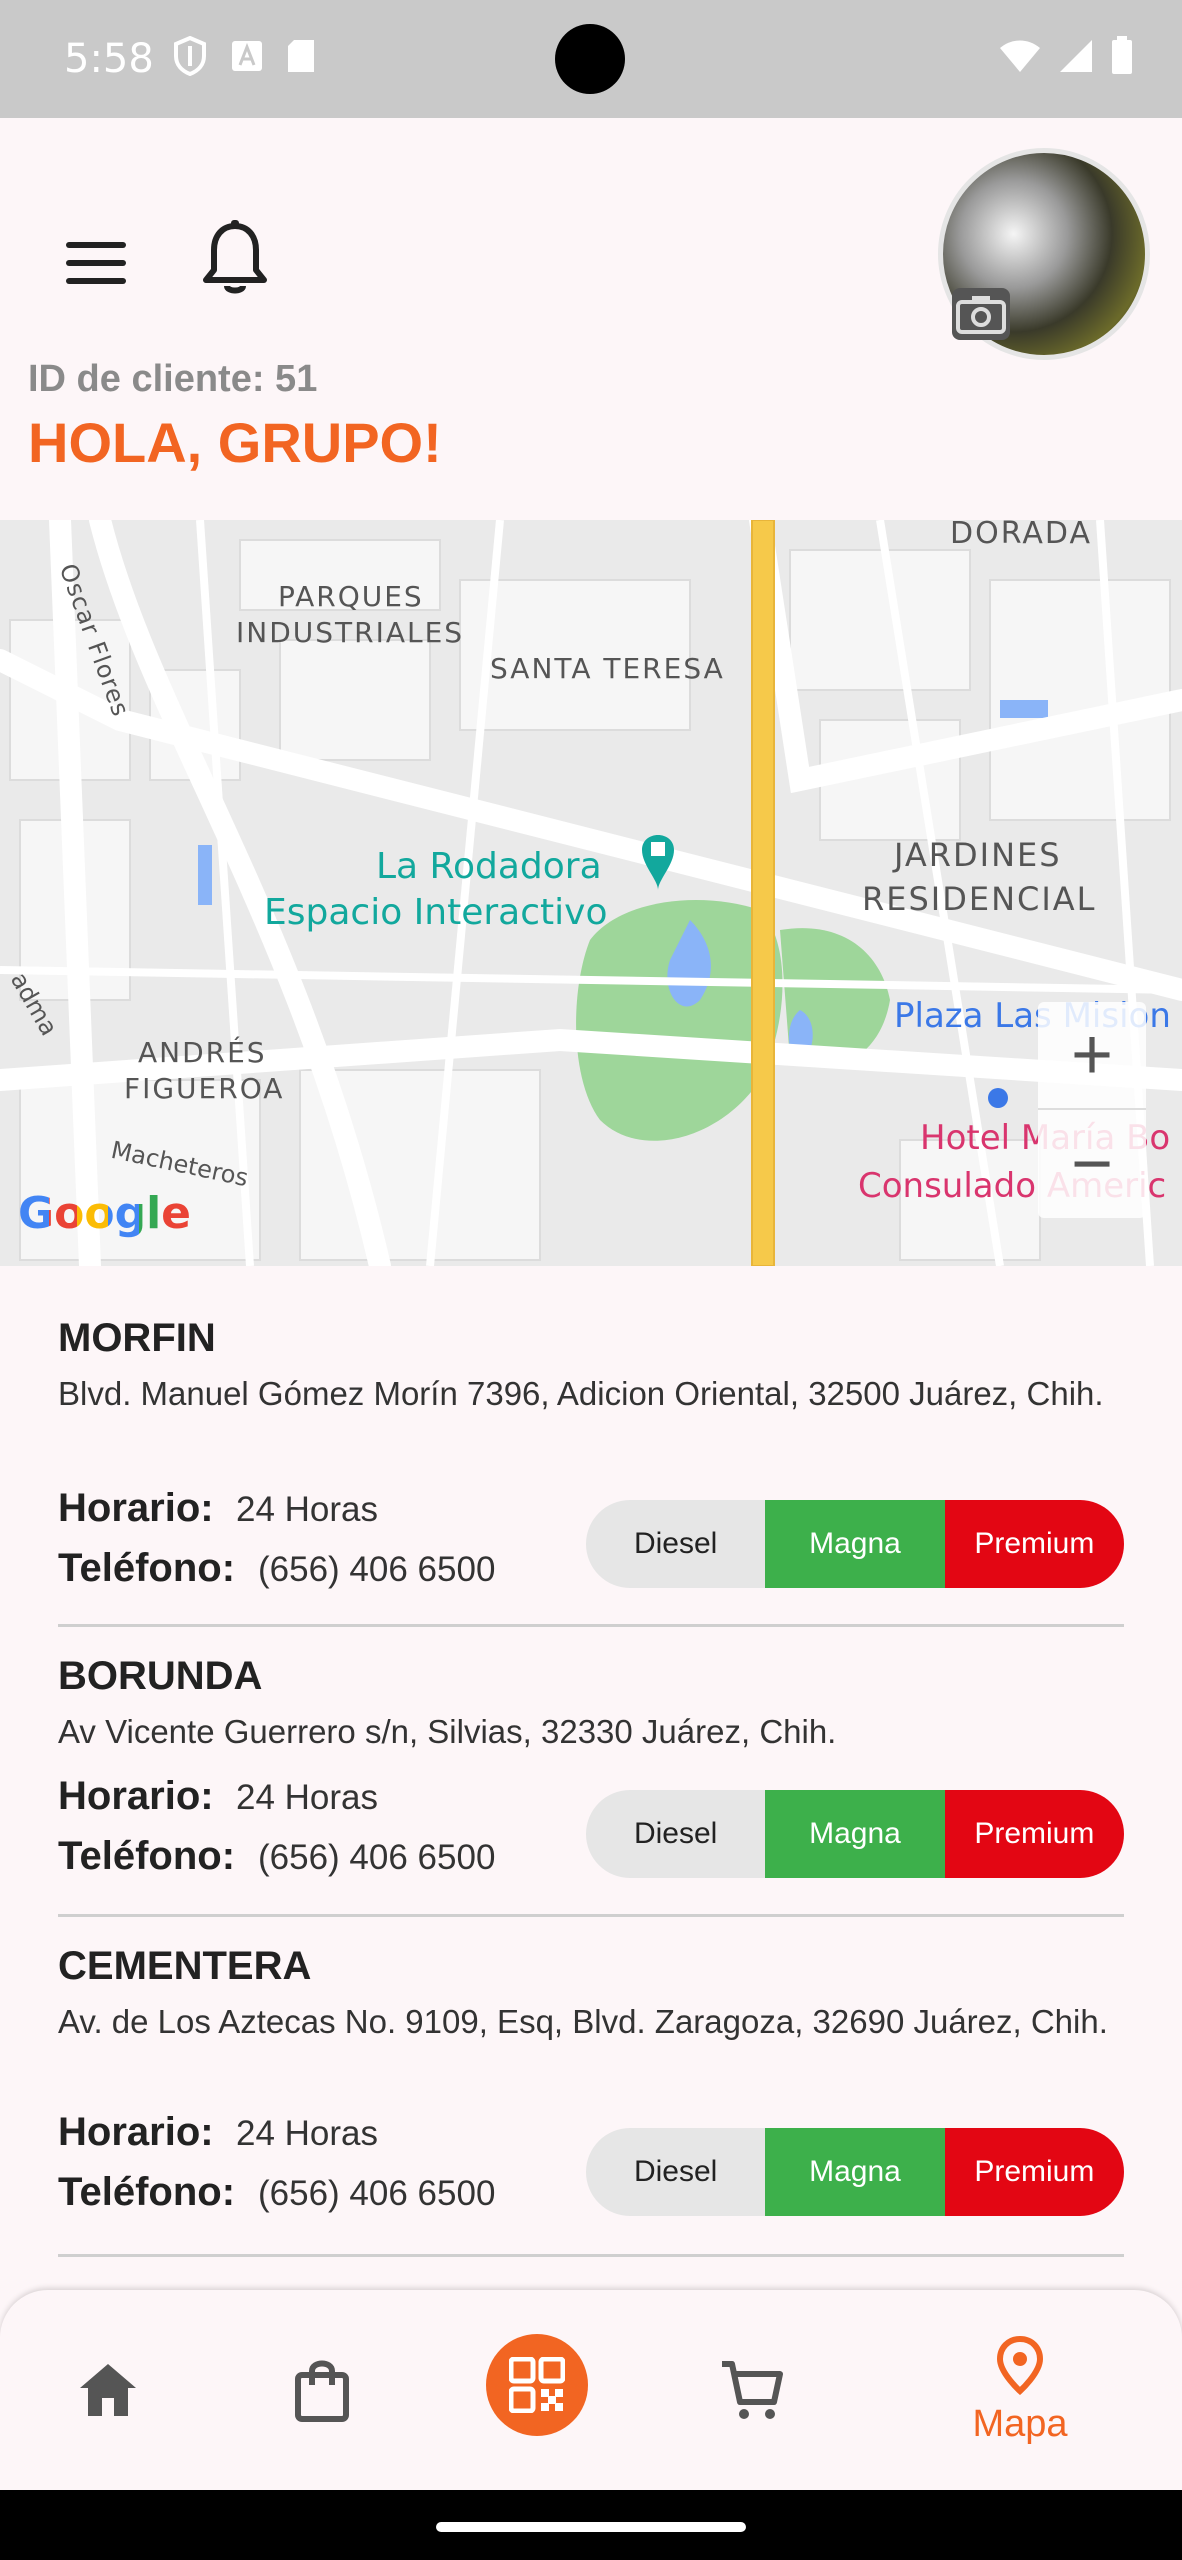 The image size is (1182, 2560). I want to click on menu-icon, so click(96, 245).